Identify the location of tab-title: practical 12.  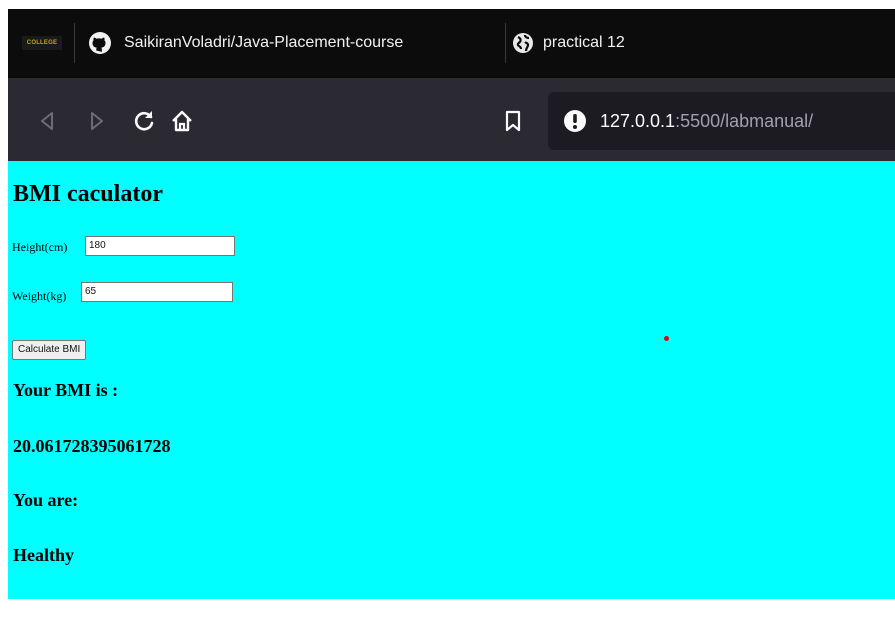
(584, 42).